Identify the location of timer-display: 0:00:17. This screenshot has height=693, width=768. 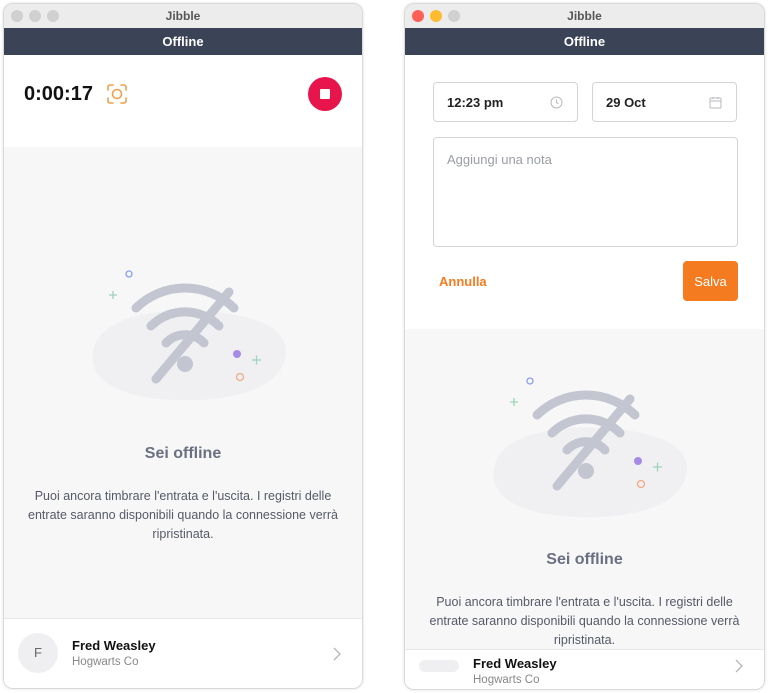
(58, 94).